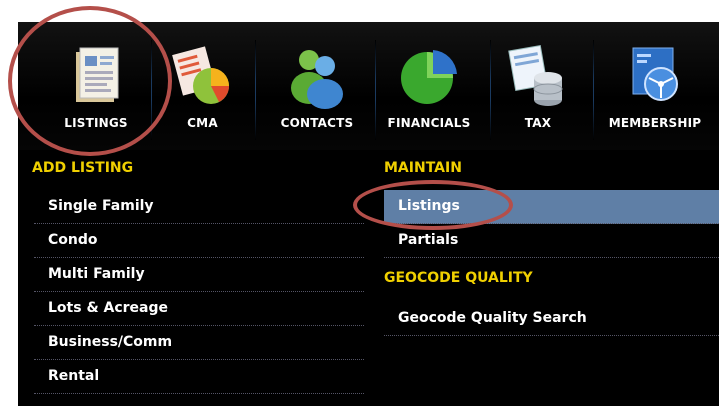 The width and height of the screenshot is (719, 406). Describe the element at coordinates (429, 77) in the screenshot. I see `financials-chart-icon` at that location.